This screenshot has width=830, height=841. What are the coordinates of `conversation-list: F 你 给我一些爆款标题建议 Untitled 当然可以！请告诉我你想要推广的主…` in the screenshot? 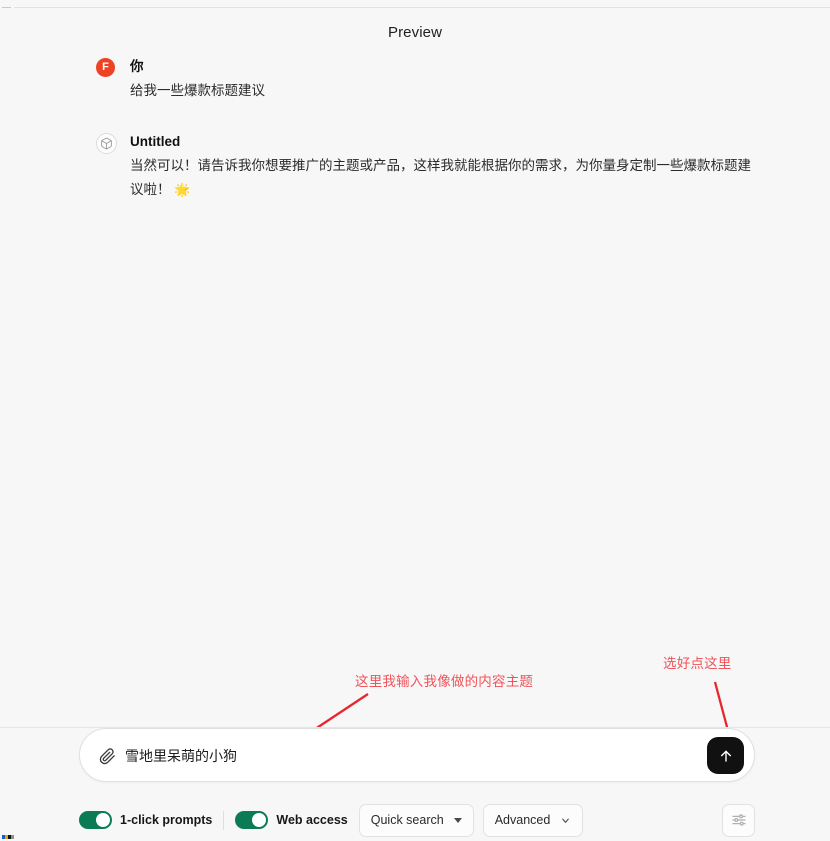 It's located at (428, 129).